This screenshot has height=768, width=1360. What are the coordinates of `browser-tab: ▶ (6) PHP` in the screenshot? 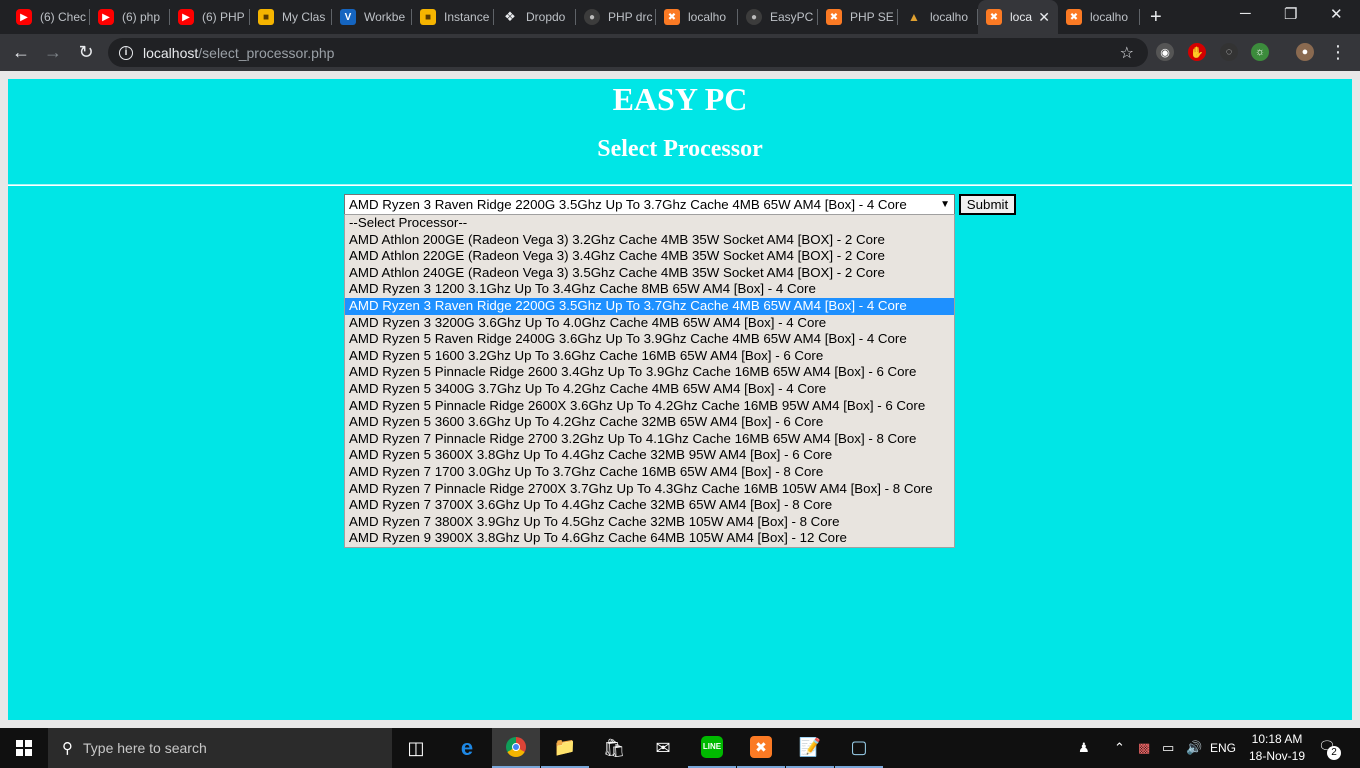 It's located at (210, 17).